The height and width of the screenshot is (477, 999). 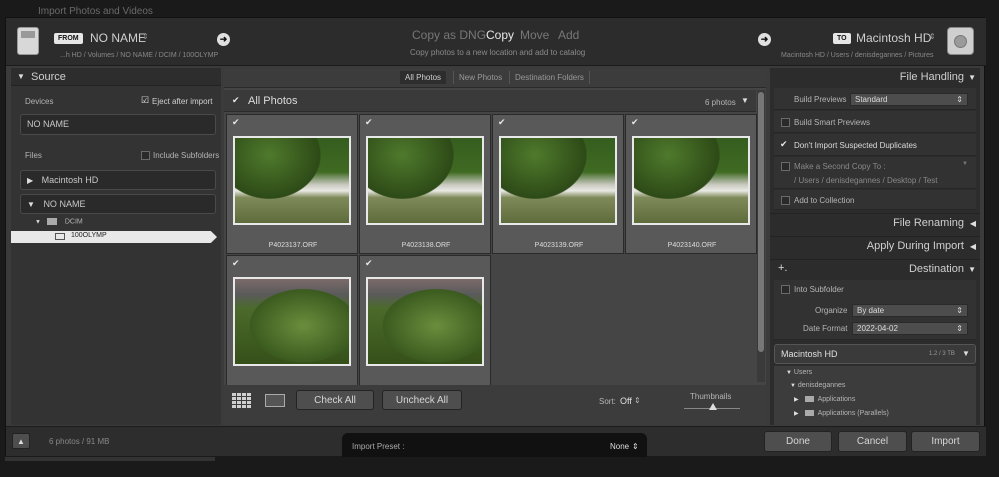 I want to click on source-header: ▼ Source, so click(x=116, y=77).